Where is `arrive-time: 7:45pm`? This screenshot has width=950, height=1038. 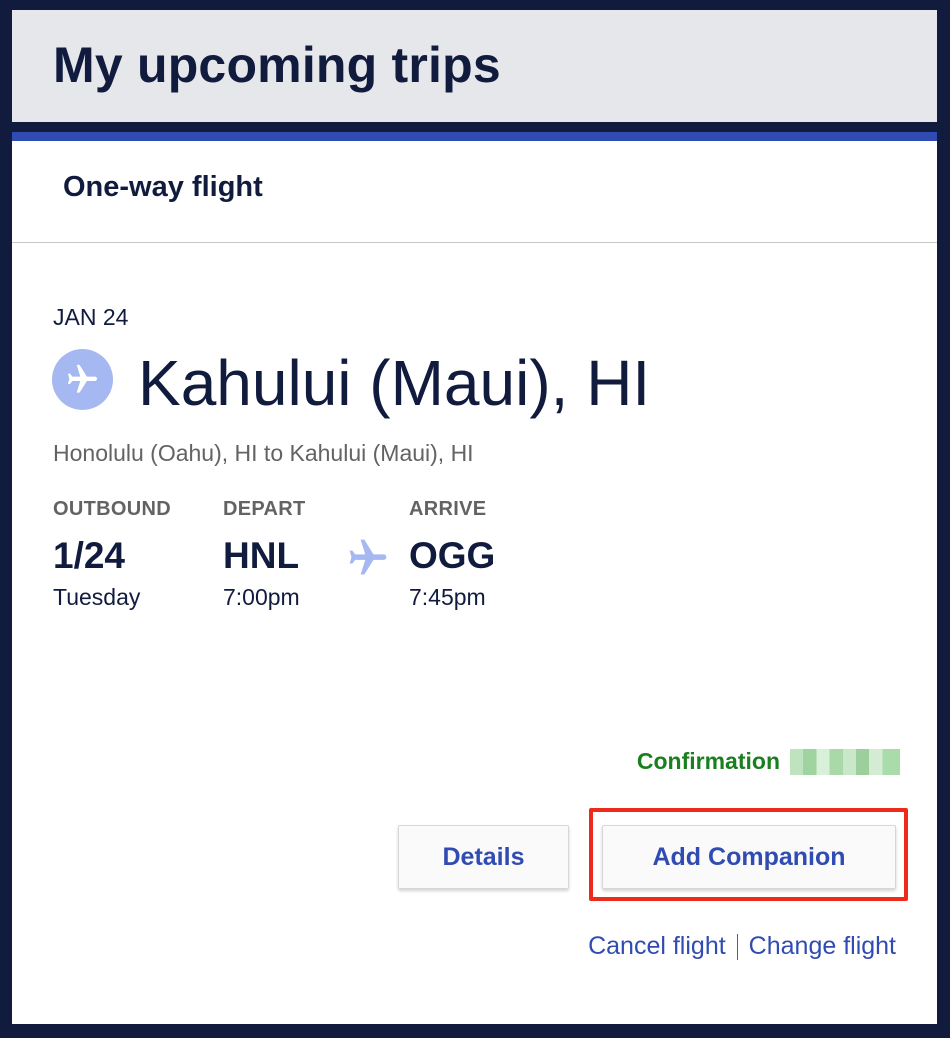 arrive-time: 7:45pm is located at coordinates (447, 597).